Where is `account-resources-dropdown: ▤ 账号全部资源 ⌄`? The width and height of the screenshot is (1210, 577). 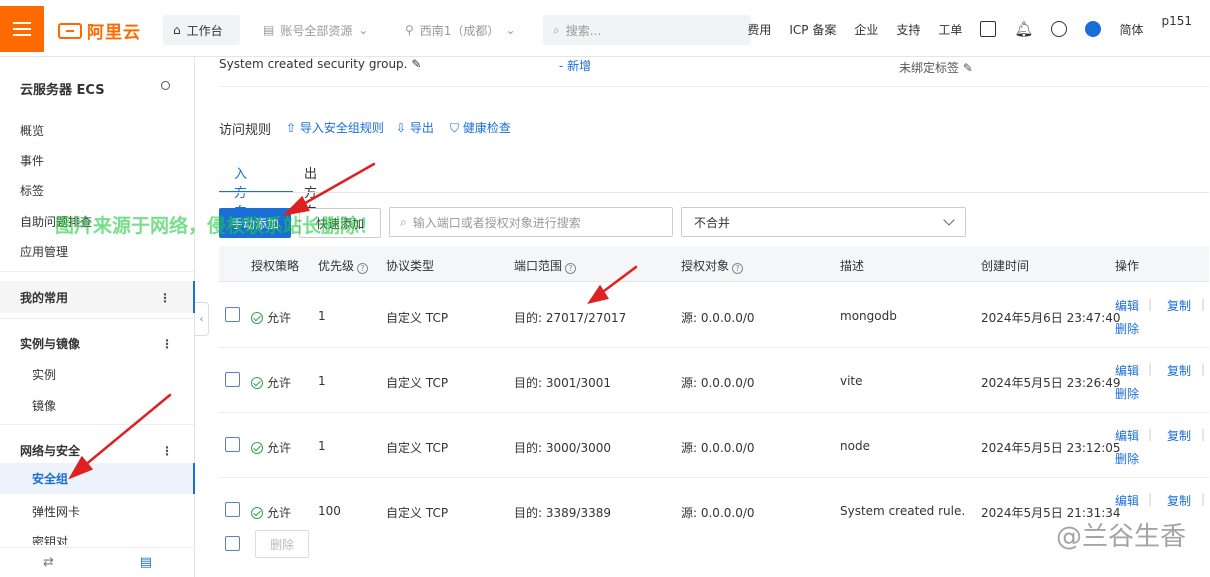
account-resources-dropdown: ▤ 账号全部资源 ⌄ is located at coordinates (315, 30).